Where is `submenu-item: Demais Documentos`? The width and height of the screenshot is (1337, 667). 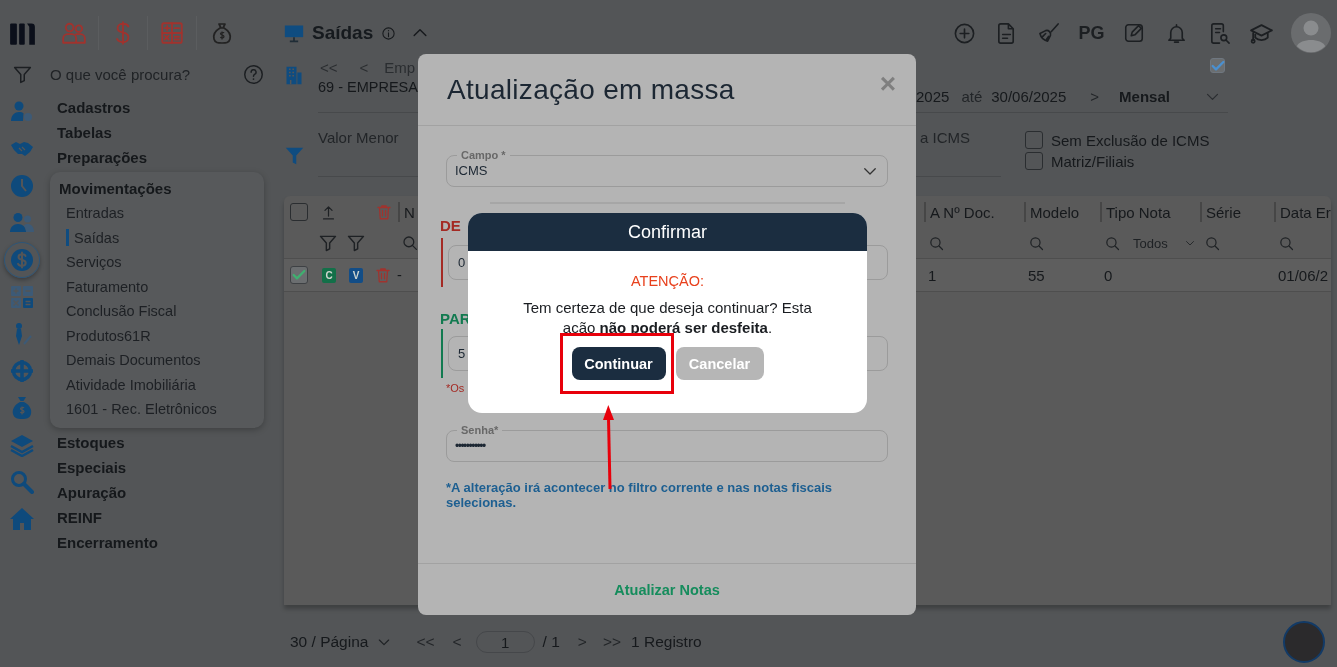 submenu-item: Demais Documentos is located at coordinates (133, 360).